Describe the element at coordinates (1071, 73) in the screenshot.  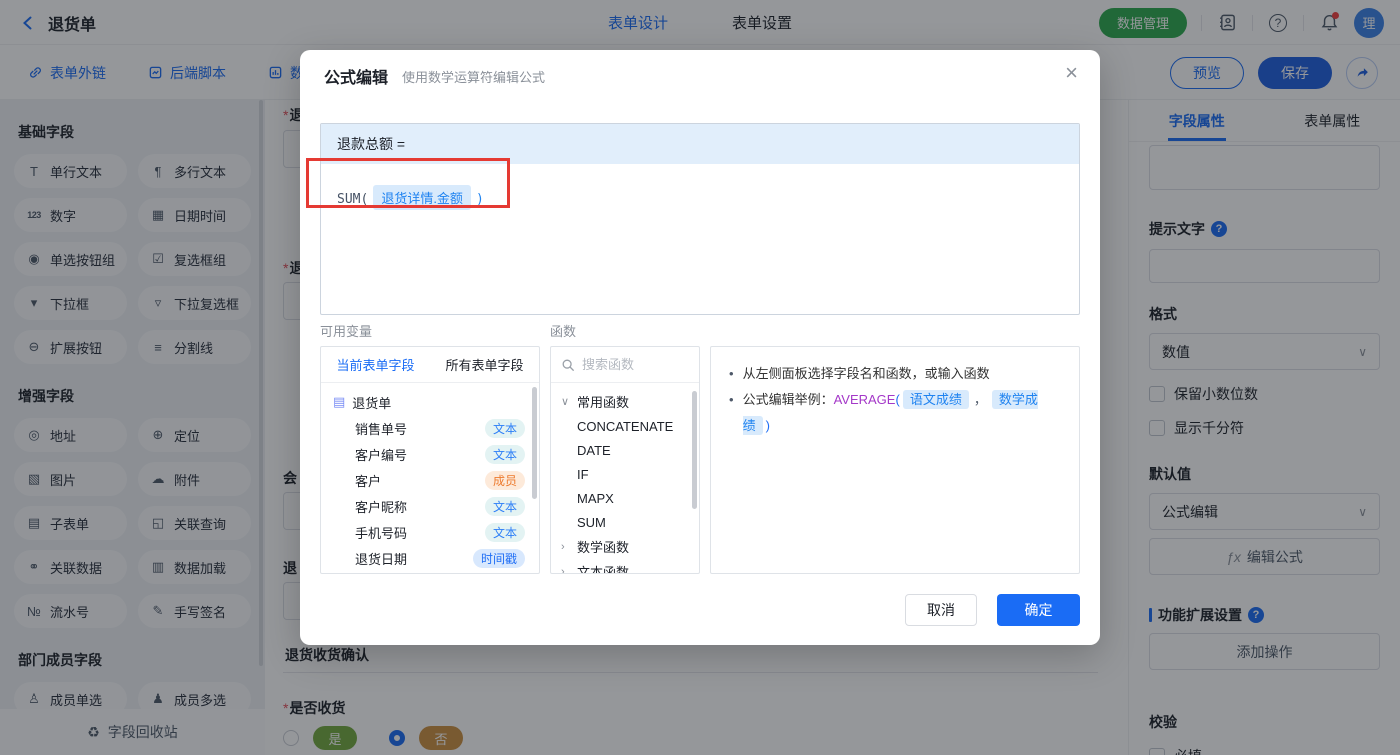
I see `close-icon: ×` at that location.